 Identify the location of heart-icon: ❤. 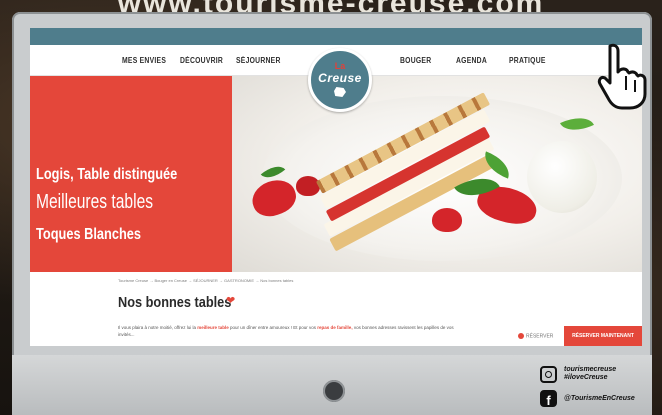
(231, 301).